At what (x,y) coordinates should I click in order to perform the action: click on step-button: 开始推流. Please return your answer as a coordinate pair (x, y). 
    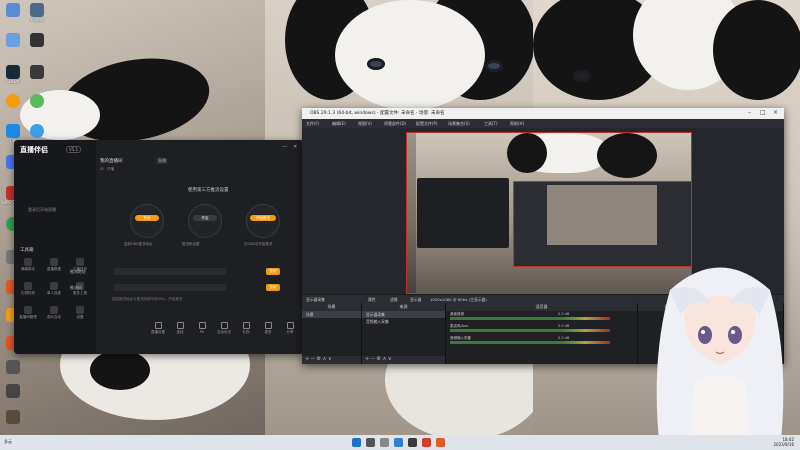
    Looking at the image, I should click on (263, 218).